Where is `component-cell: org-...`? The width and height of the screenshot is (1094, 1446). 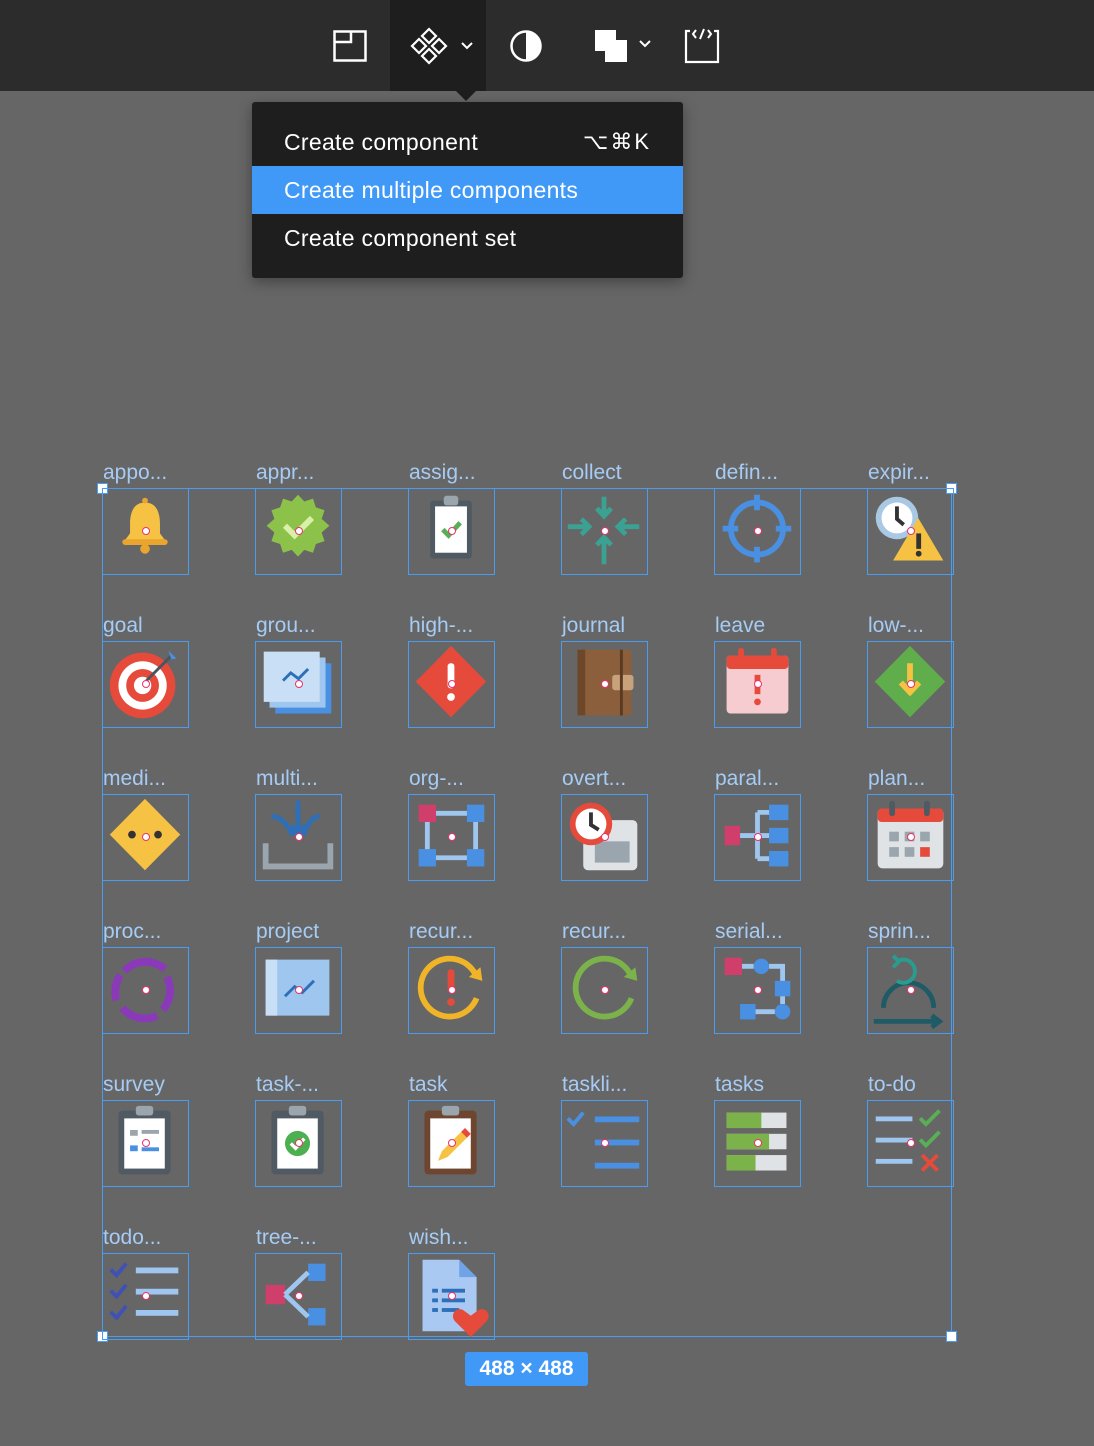 component-cell: org-... is located at coordinates (451, 829).